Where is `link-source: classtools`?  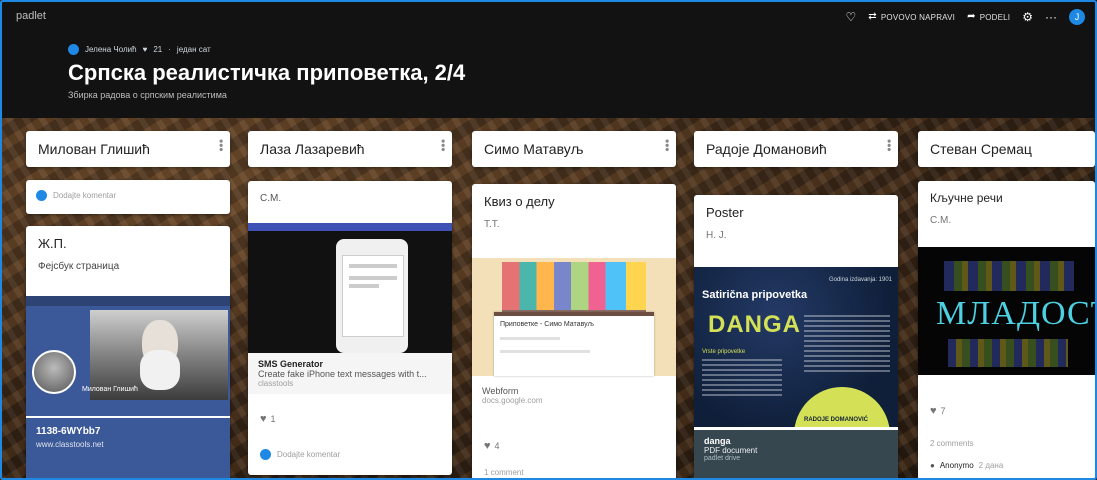 link-source: classtools is located at coordinates (276, 383).